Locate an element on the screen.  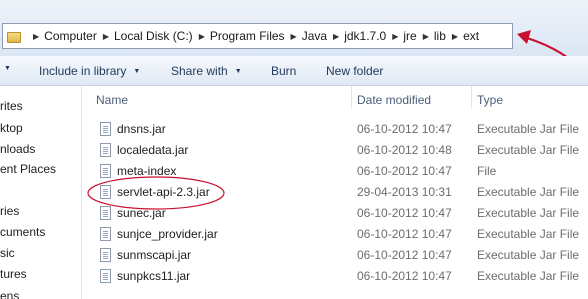
breadcrumb-jre: jre is located at coordinates (409, 36).